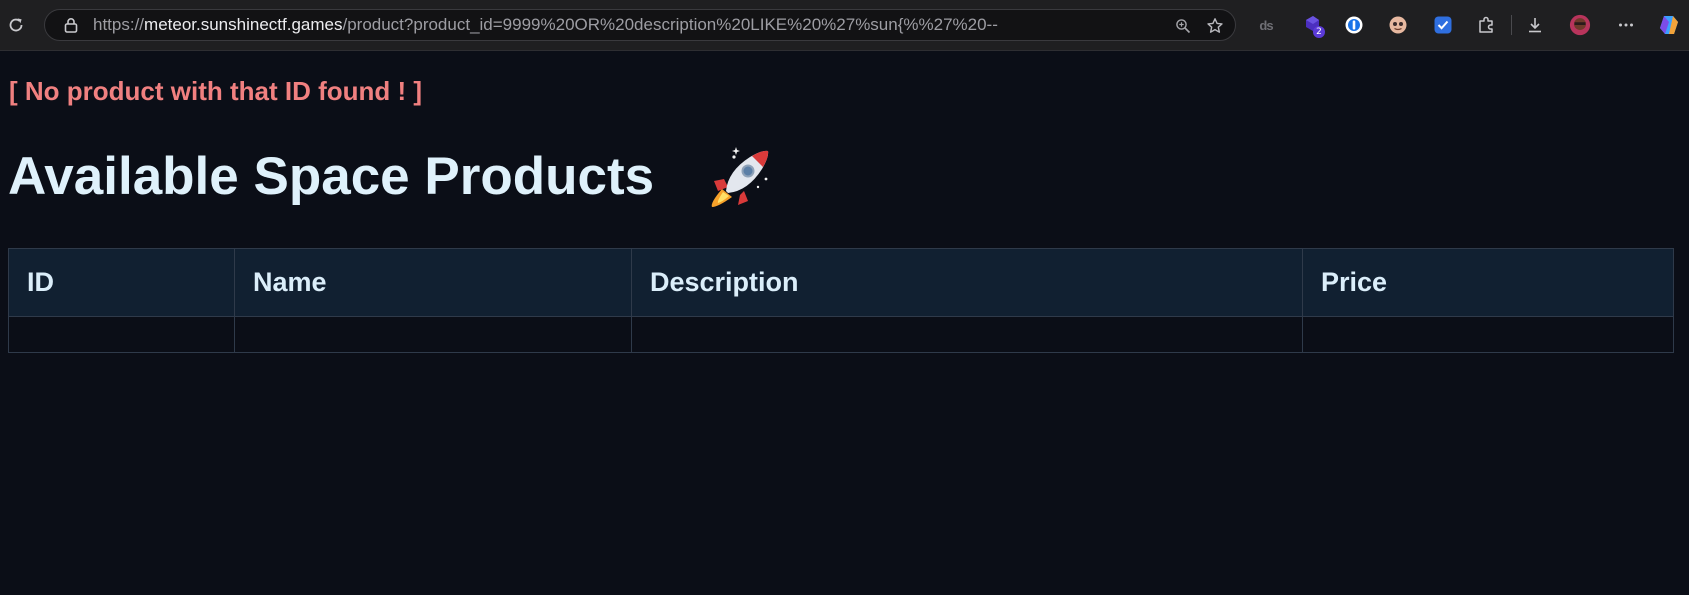 The image size is (1689, 595). I want to click on rocket-icon, so click(740, 177).